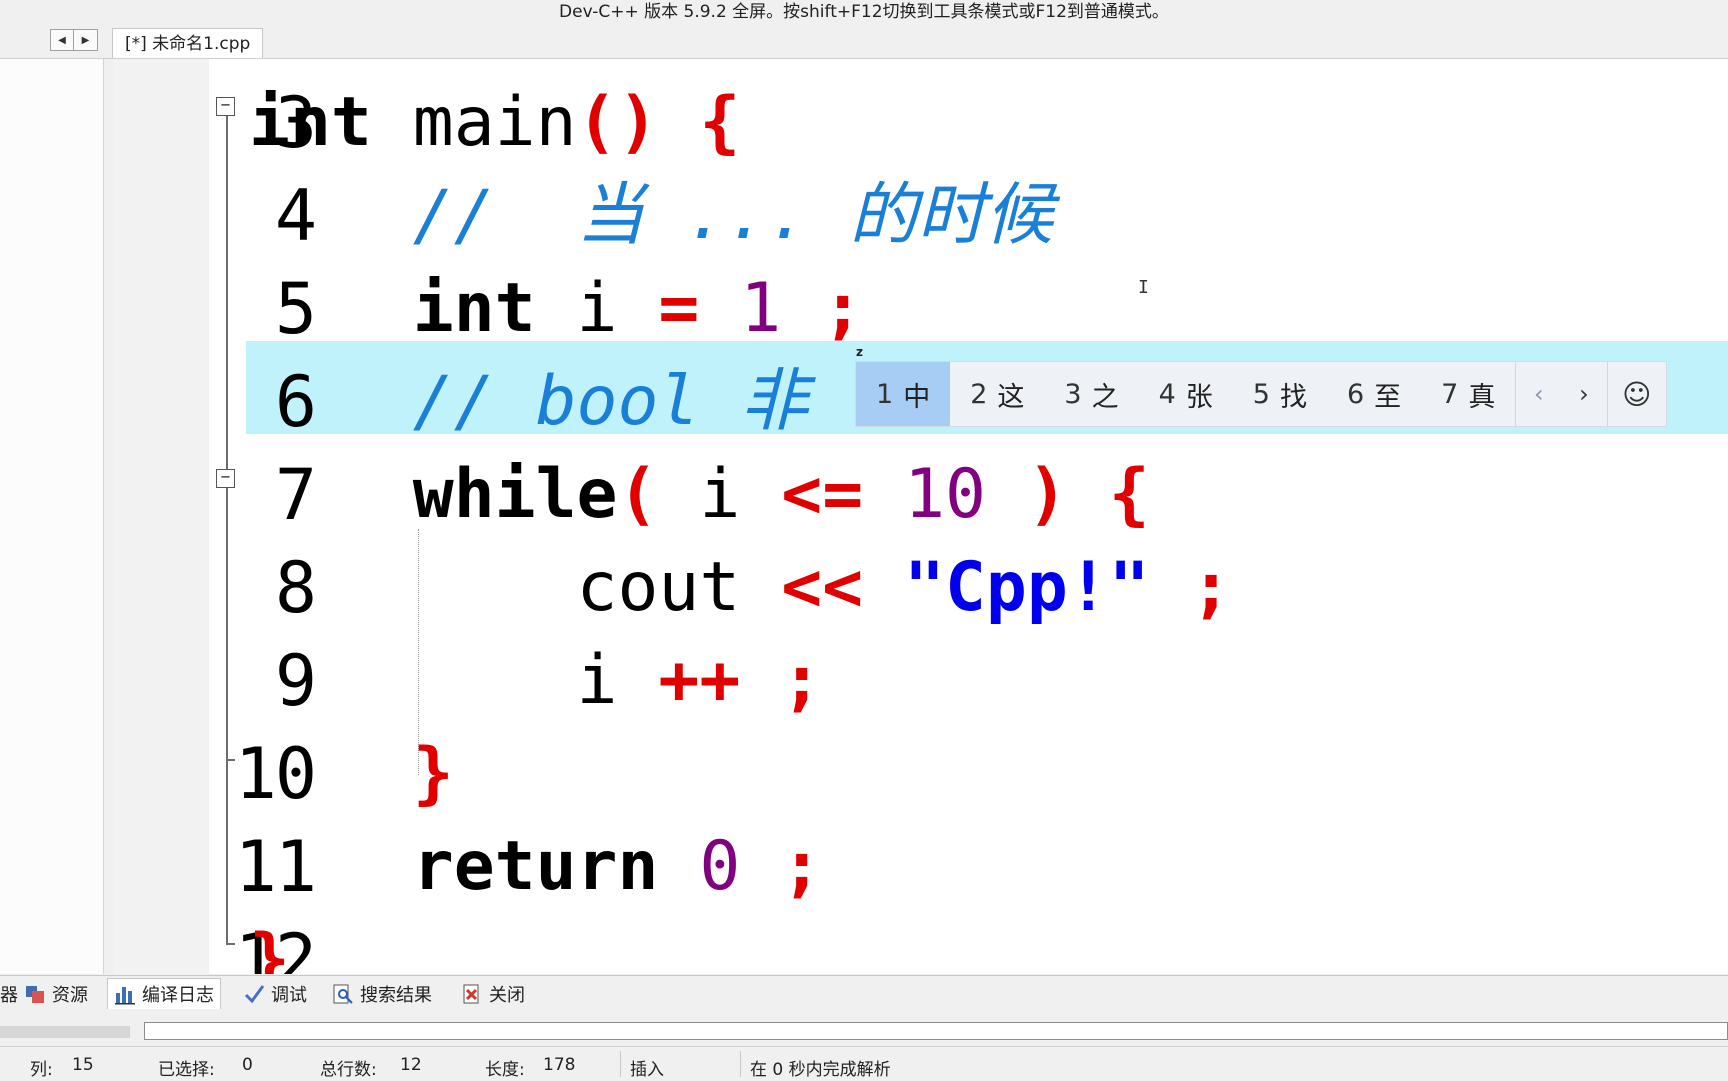  I want to click on code-line: 8 cout << "Cpp!" ;, so click(921, 588).